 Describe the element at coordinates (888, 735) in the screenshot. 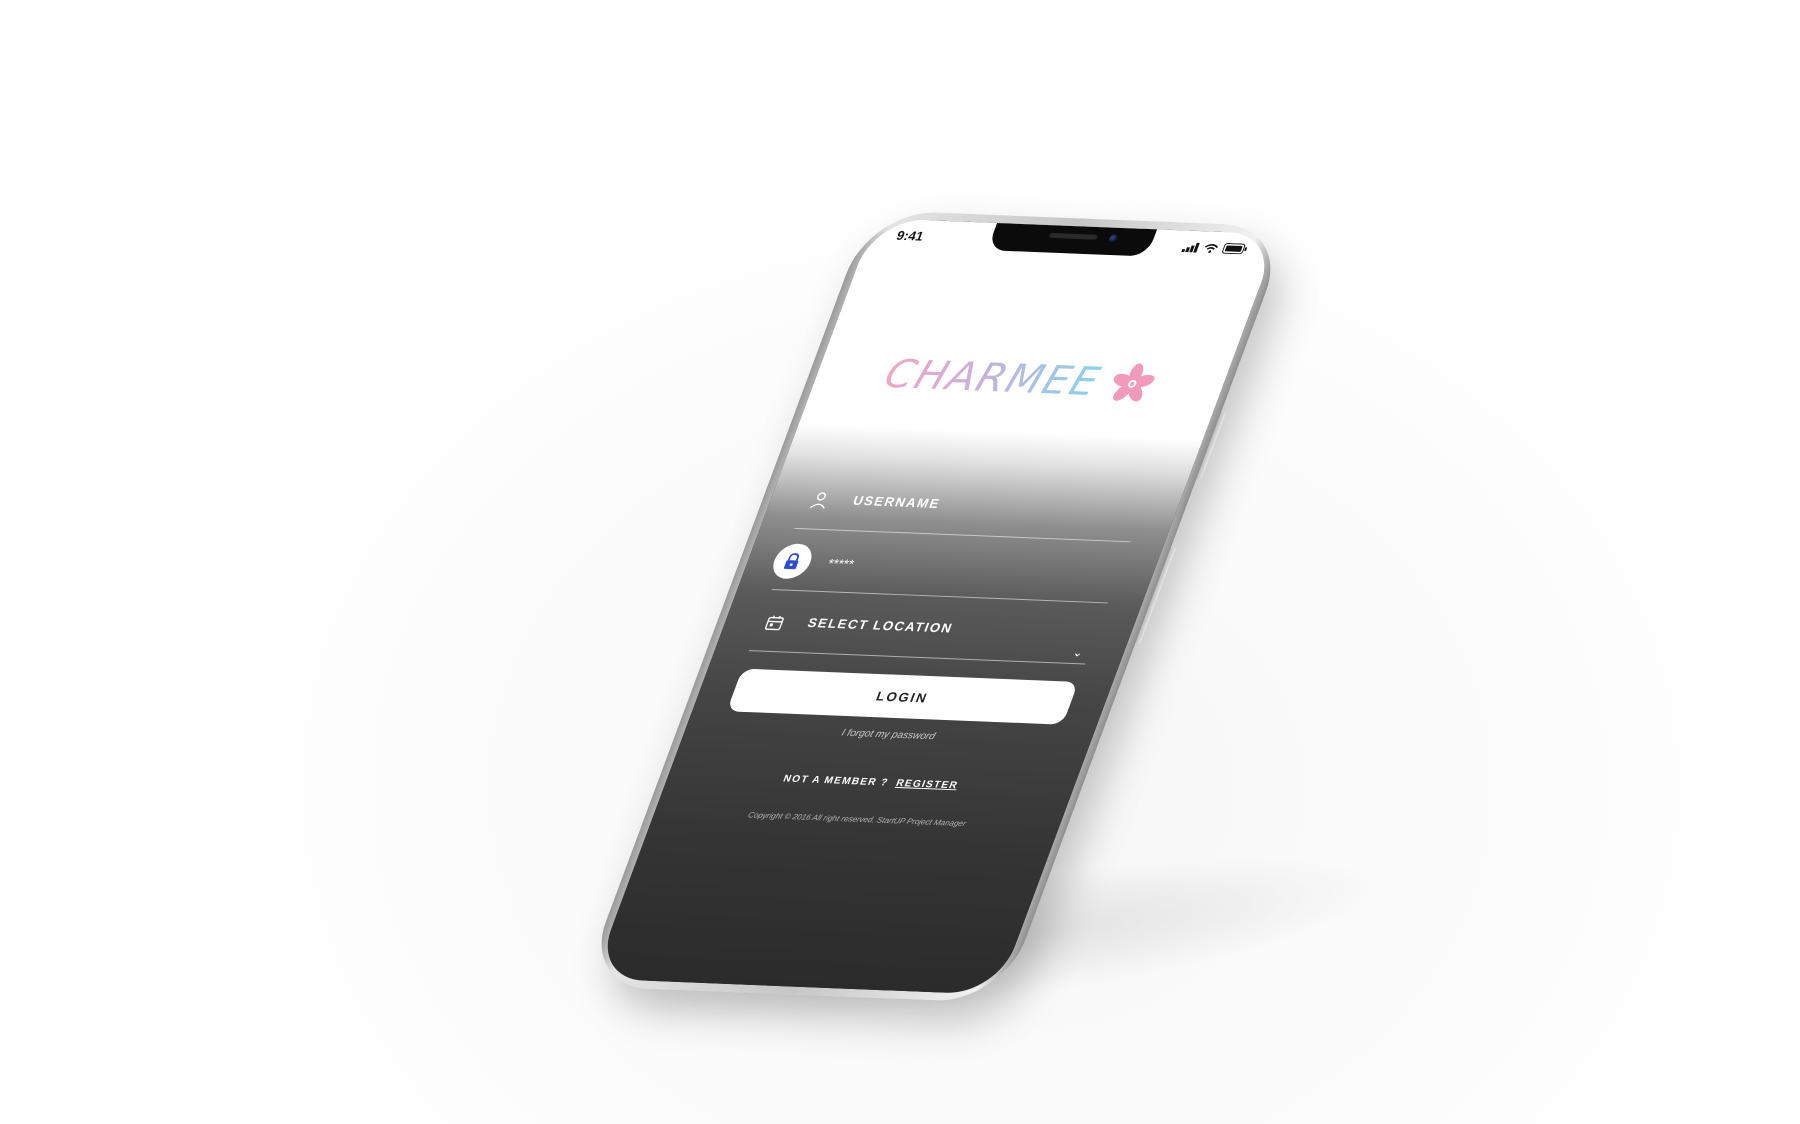

I see `forgot-password-link: I forgot my password` at that location.